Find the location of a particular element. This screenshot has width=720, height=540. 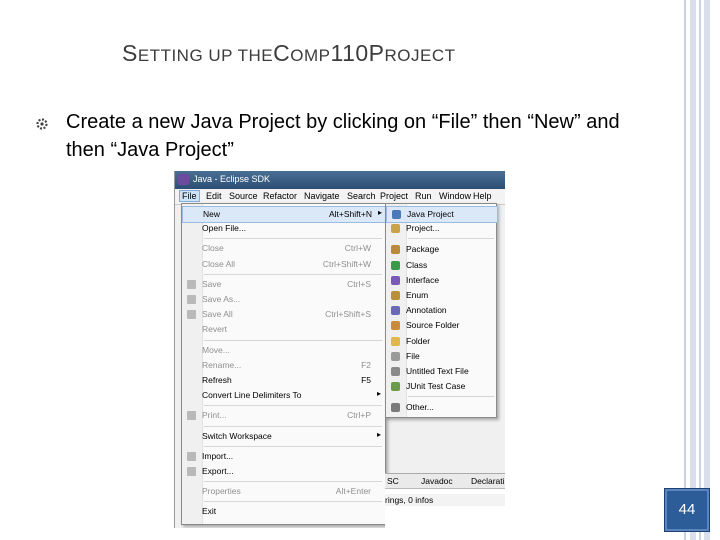

junit-icon is located at coordinates (395, 387).